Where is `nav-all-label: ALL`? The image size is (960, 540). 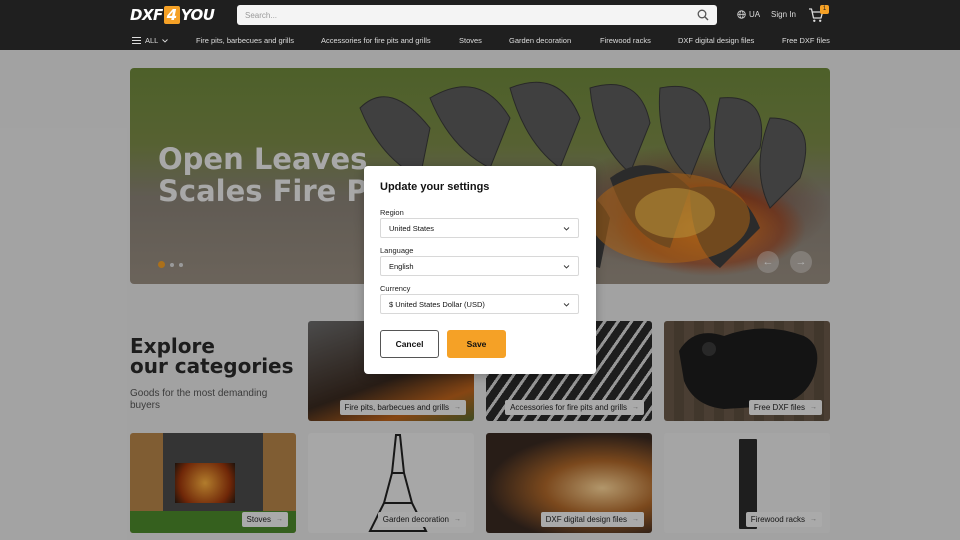
nav-all-label: ALL is located at coordinates (152, 40).